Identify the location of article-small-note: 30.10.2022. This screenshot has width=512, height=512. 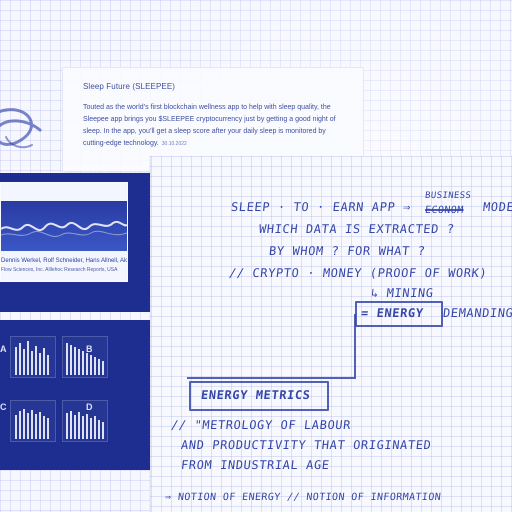
(174, 144).